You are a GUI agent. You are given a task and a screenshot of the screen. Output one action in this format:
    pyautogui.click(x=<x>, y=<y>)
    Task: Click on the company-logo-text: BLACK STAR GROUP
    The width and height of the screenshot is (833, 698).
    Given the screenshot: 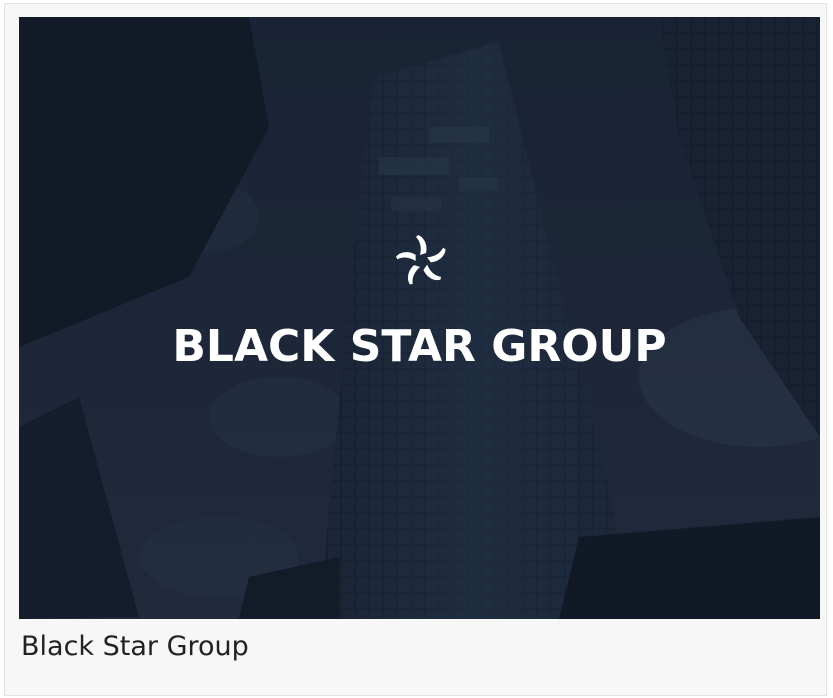 What is the action you would take?
    pyautogui.click(x=419, y=346)
    